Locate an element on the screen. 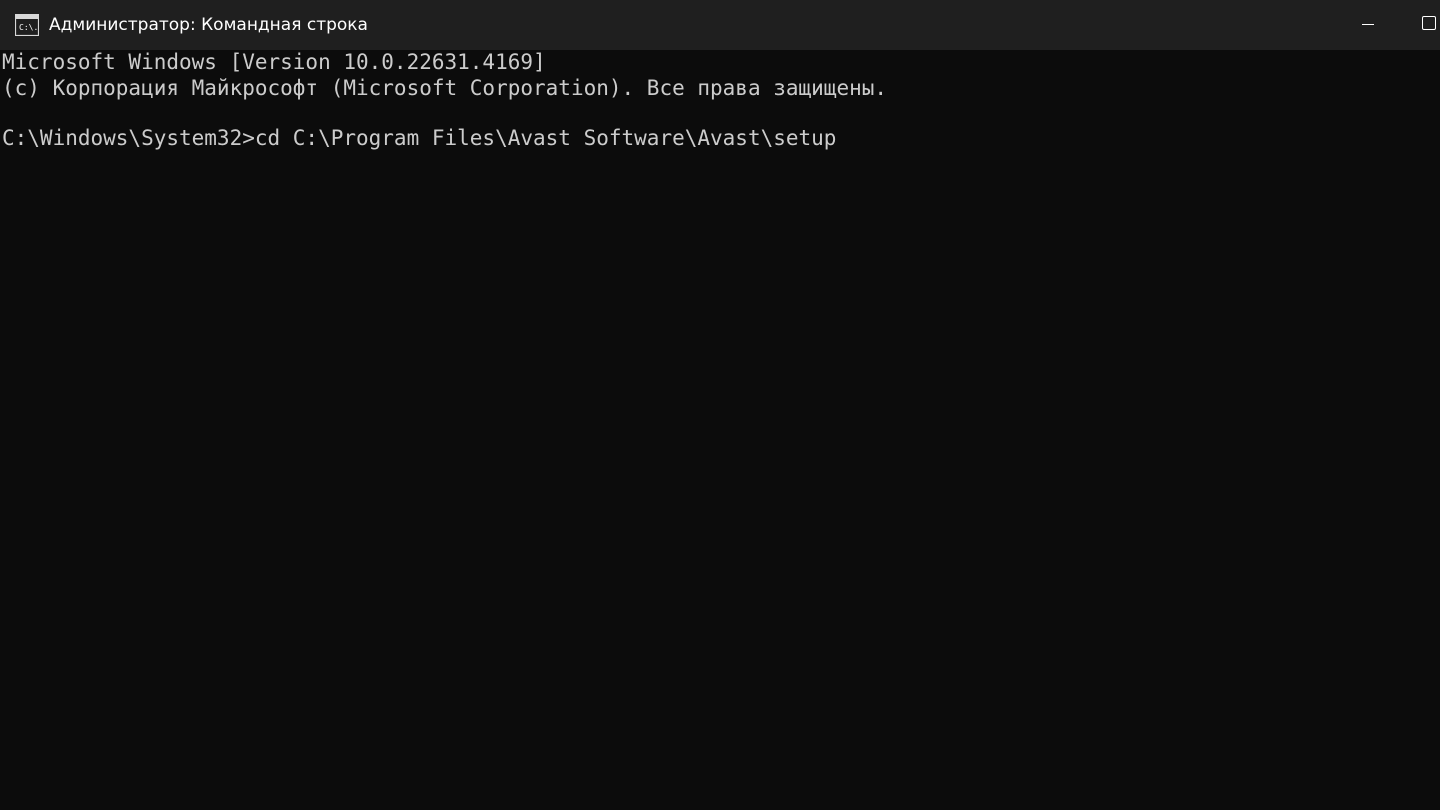 This screenshot has width=1440, height=810. cmd-icon-text: C:\. is located at coordinates (28, 27).